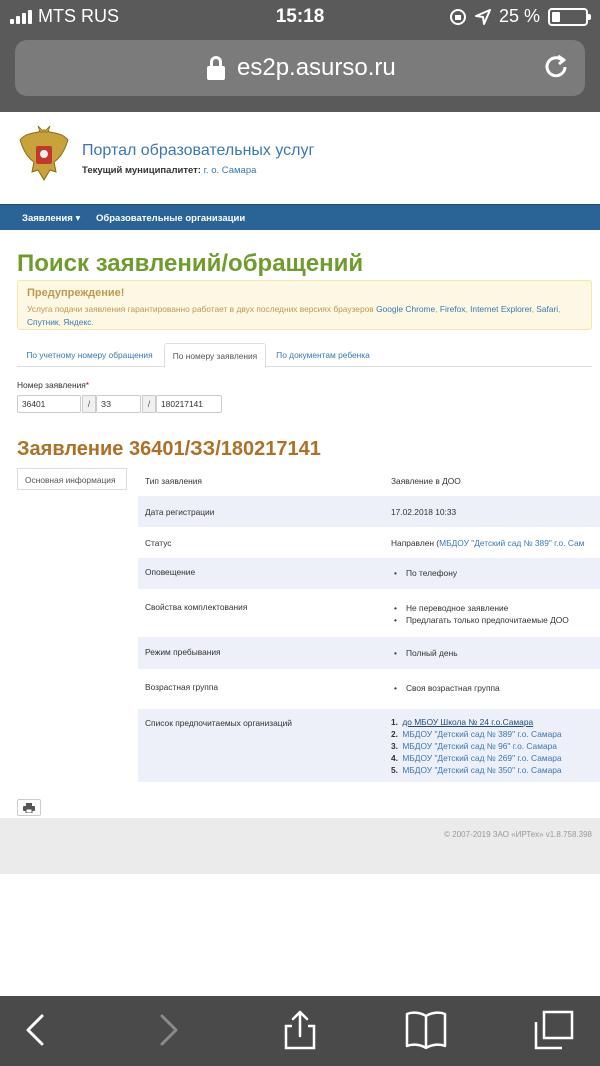 This screenshot has height=1066, width=600. Describe the element at coordinates (36, 1030) in the screenshot. I see `chevron-left-icon` at that location.